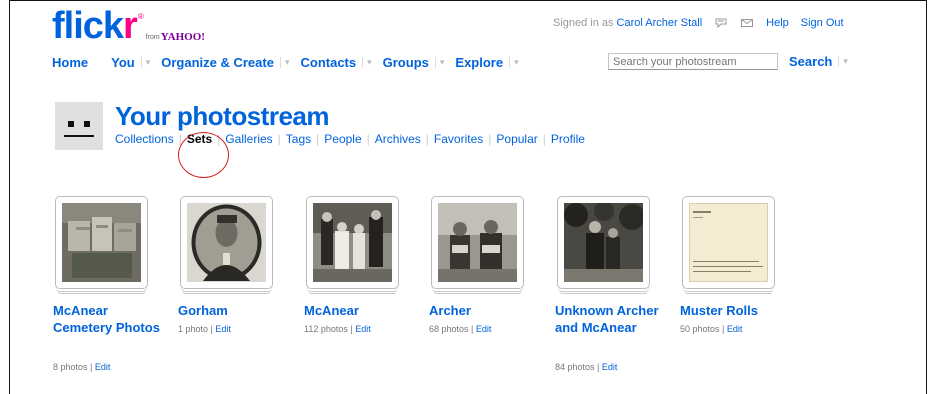  Describe the element at coordinates (152, 37) in the screenshot. I see `logo-from: from` at that location.